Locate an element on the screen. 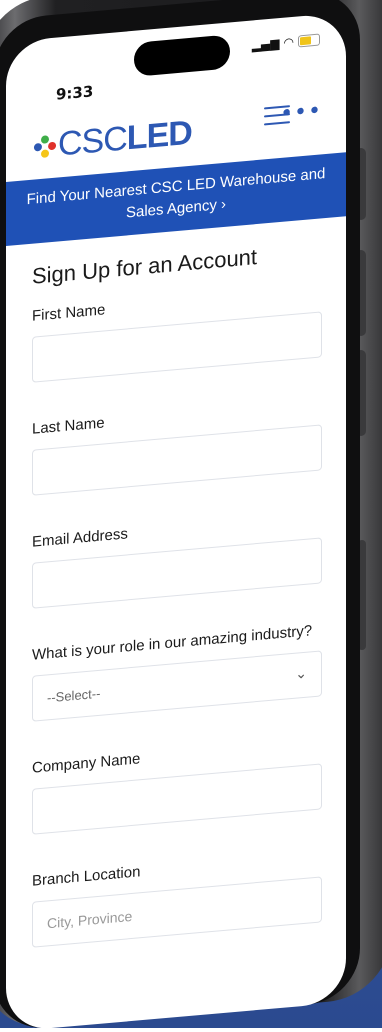 The height and width of the screenshot is (1032, 382). last-name-input is located at coordinates (177, 460).